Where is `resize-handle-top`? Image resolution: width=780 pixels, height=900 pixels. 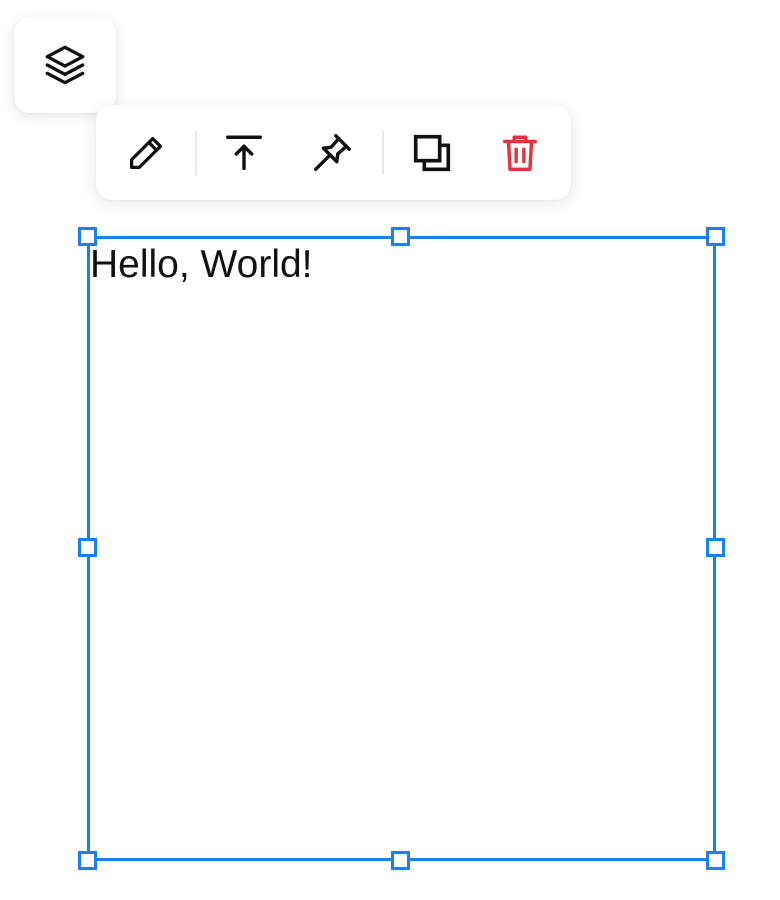 resize-handle-top is located at coordinates (400, 236).